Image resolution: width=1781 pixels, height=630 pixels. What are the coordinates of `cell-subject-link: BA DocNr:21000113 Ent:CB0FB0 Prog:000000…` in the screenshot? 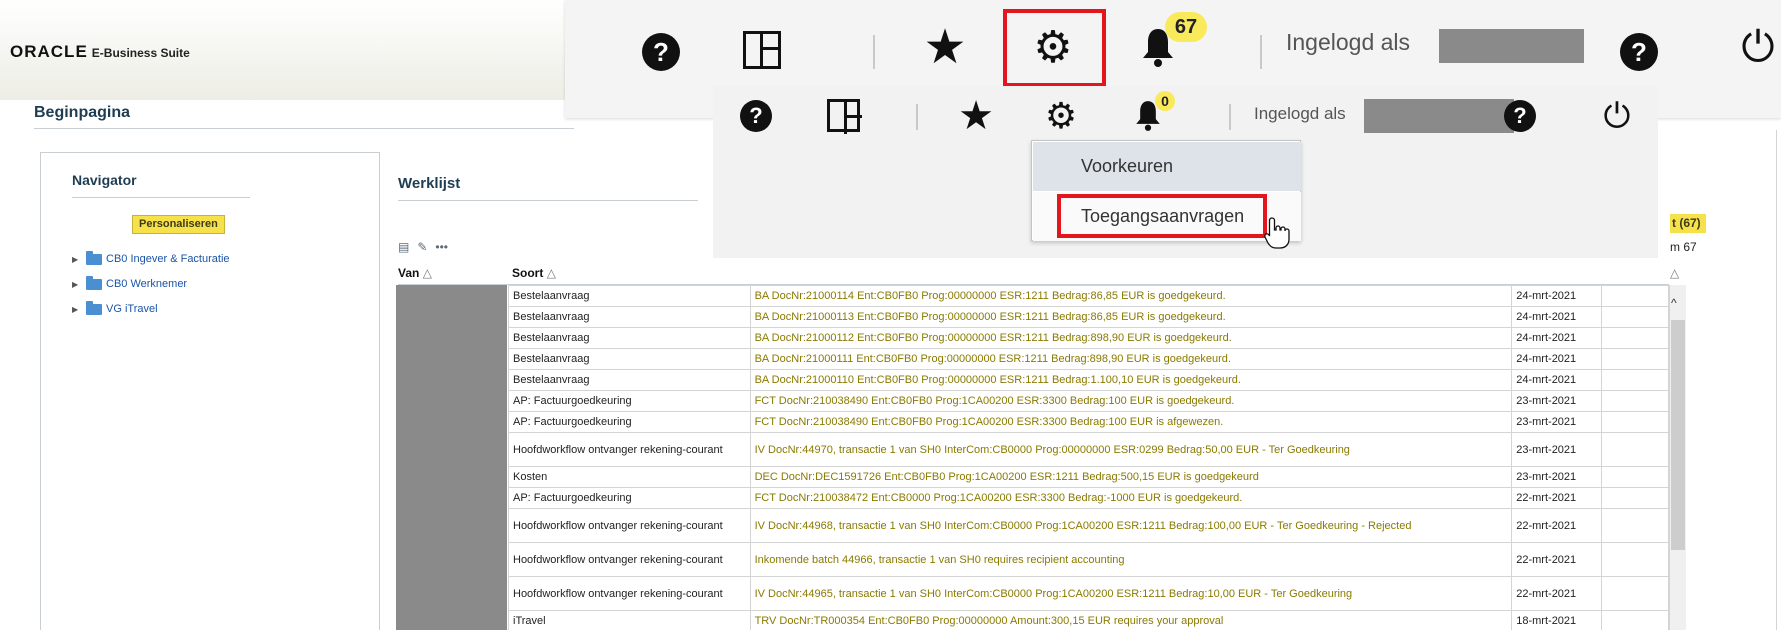 It's located at (1131, 317).